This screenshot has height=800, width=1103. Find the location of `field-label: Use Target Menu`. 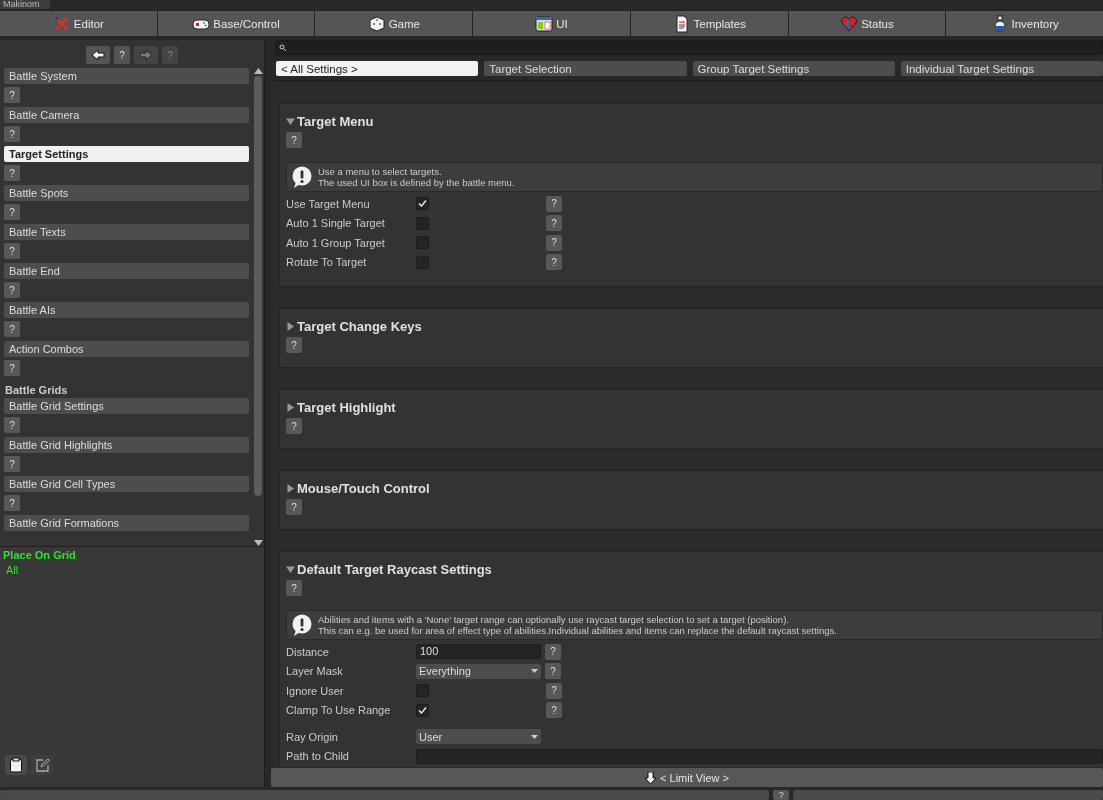

field-label: Use Target Menu is located at coordinates (328, 203).